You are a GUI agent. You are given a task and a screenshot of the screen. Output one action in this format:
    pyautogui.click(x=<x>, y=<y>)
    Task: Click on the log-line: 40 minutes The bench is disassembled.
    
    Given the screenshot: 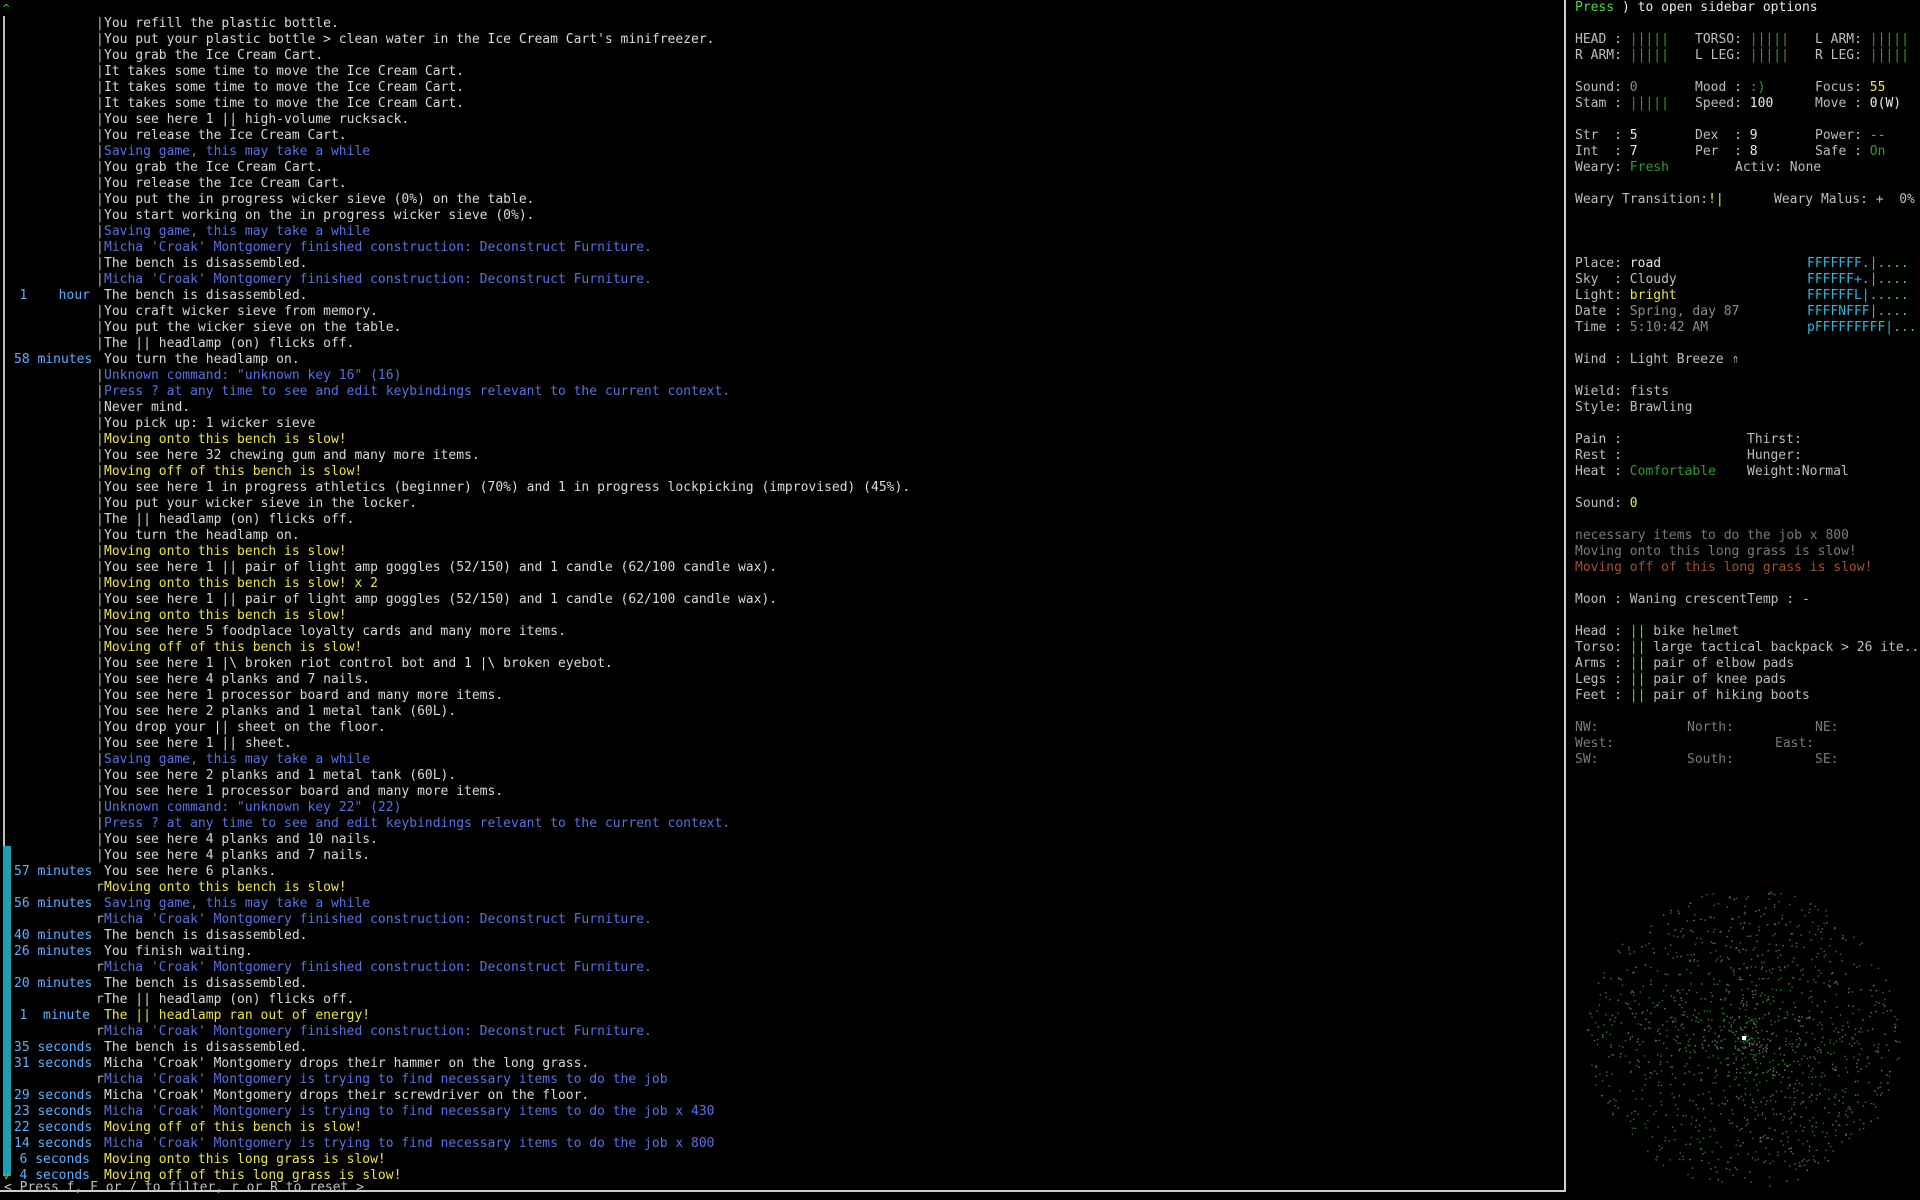 What is the action you would take?
    pyautogui.click(x=784, y=936)
    